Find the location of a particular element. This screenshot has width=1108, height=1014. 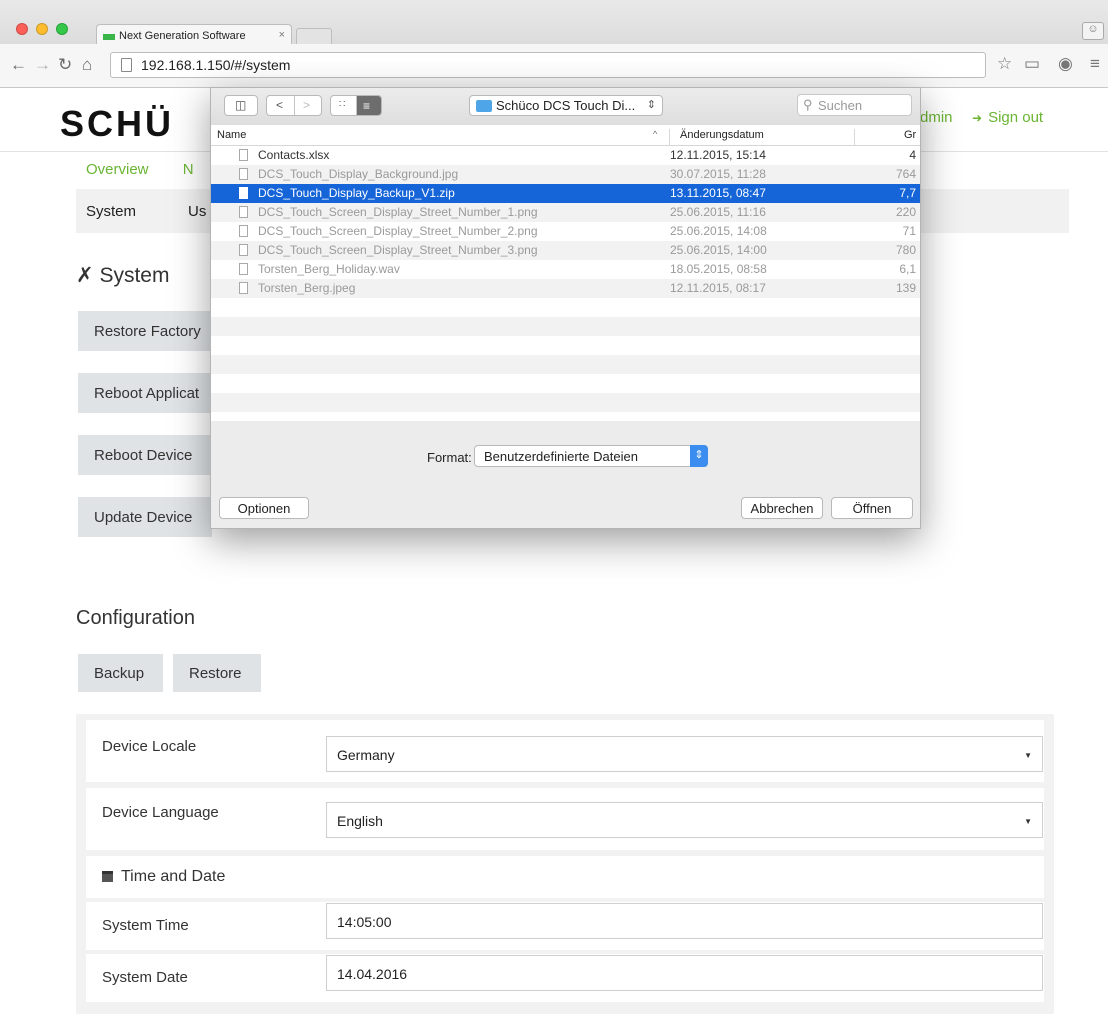

cast-icon: ▭ is located at coordinates (1032, 64).